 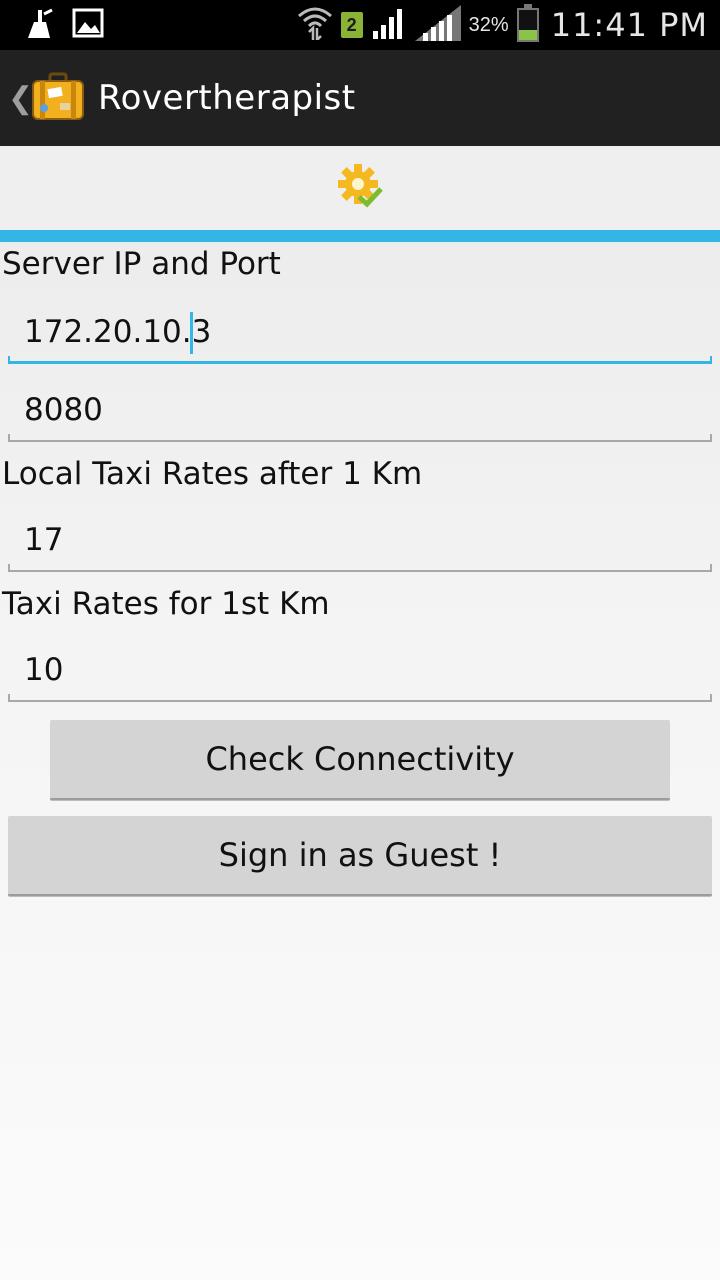 I want to click on server-port-field, so click(x=360, y=412).